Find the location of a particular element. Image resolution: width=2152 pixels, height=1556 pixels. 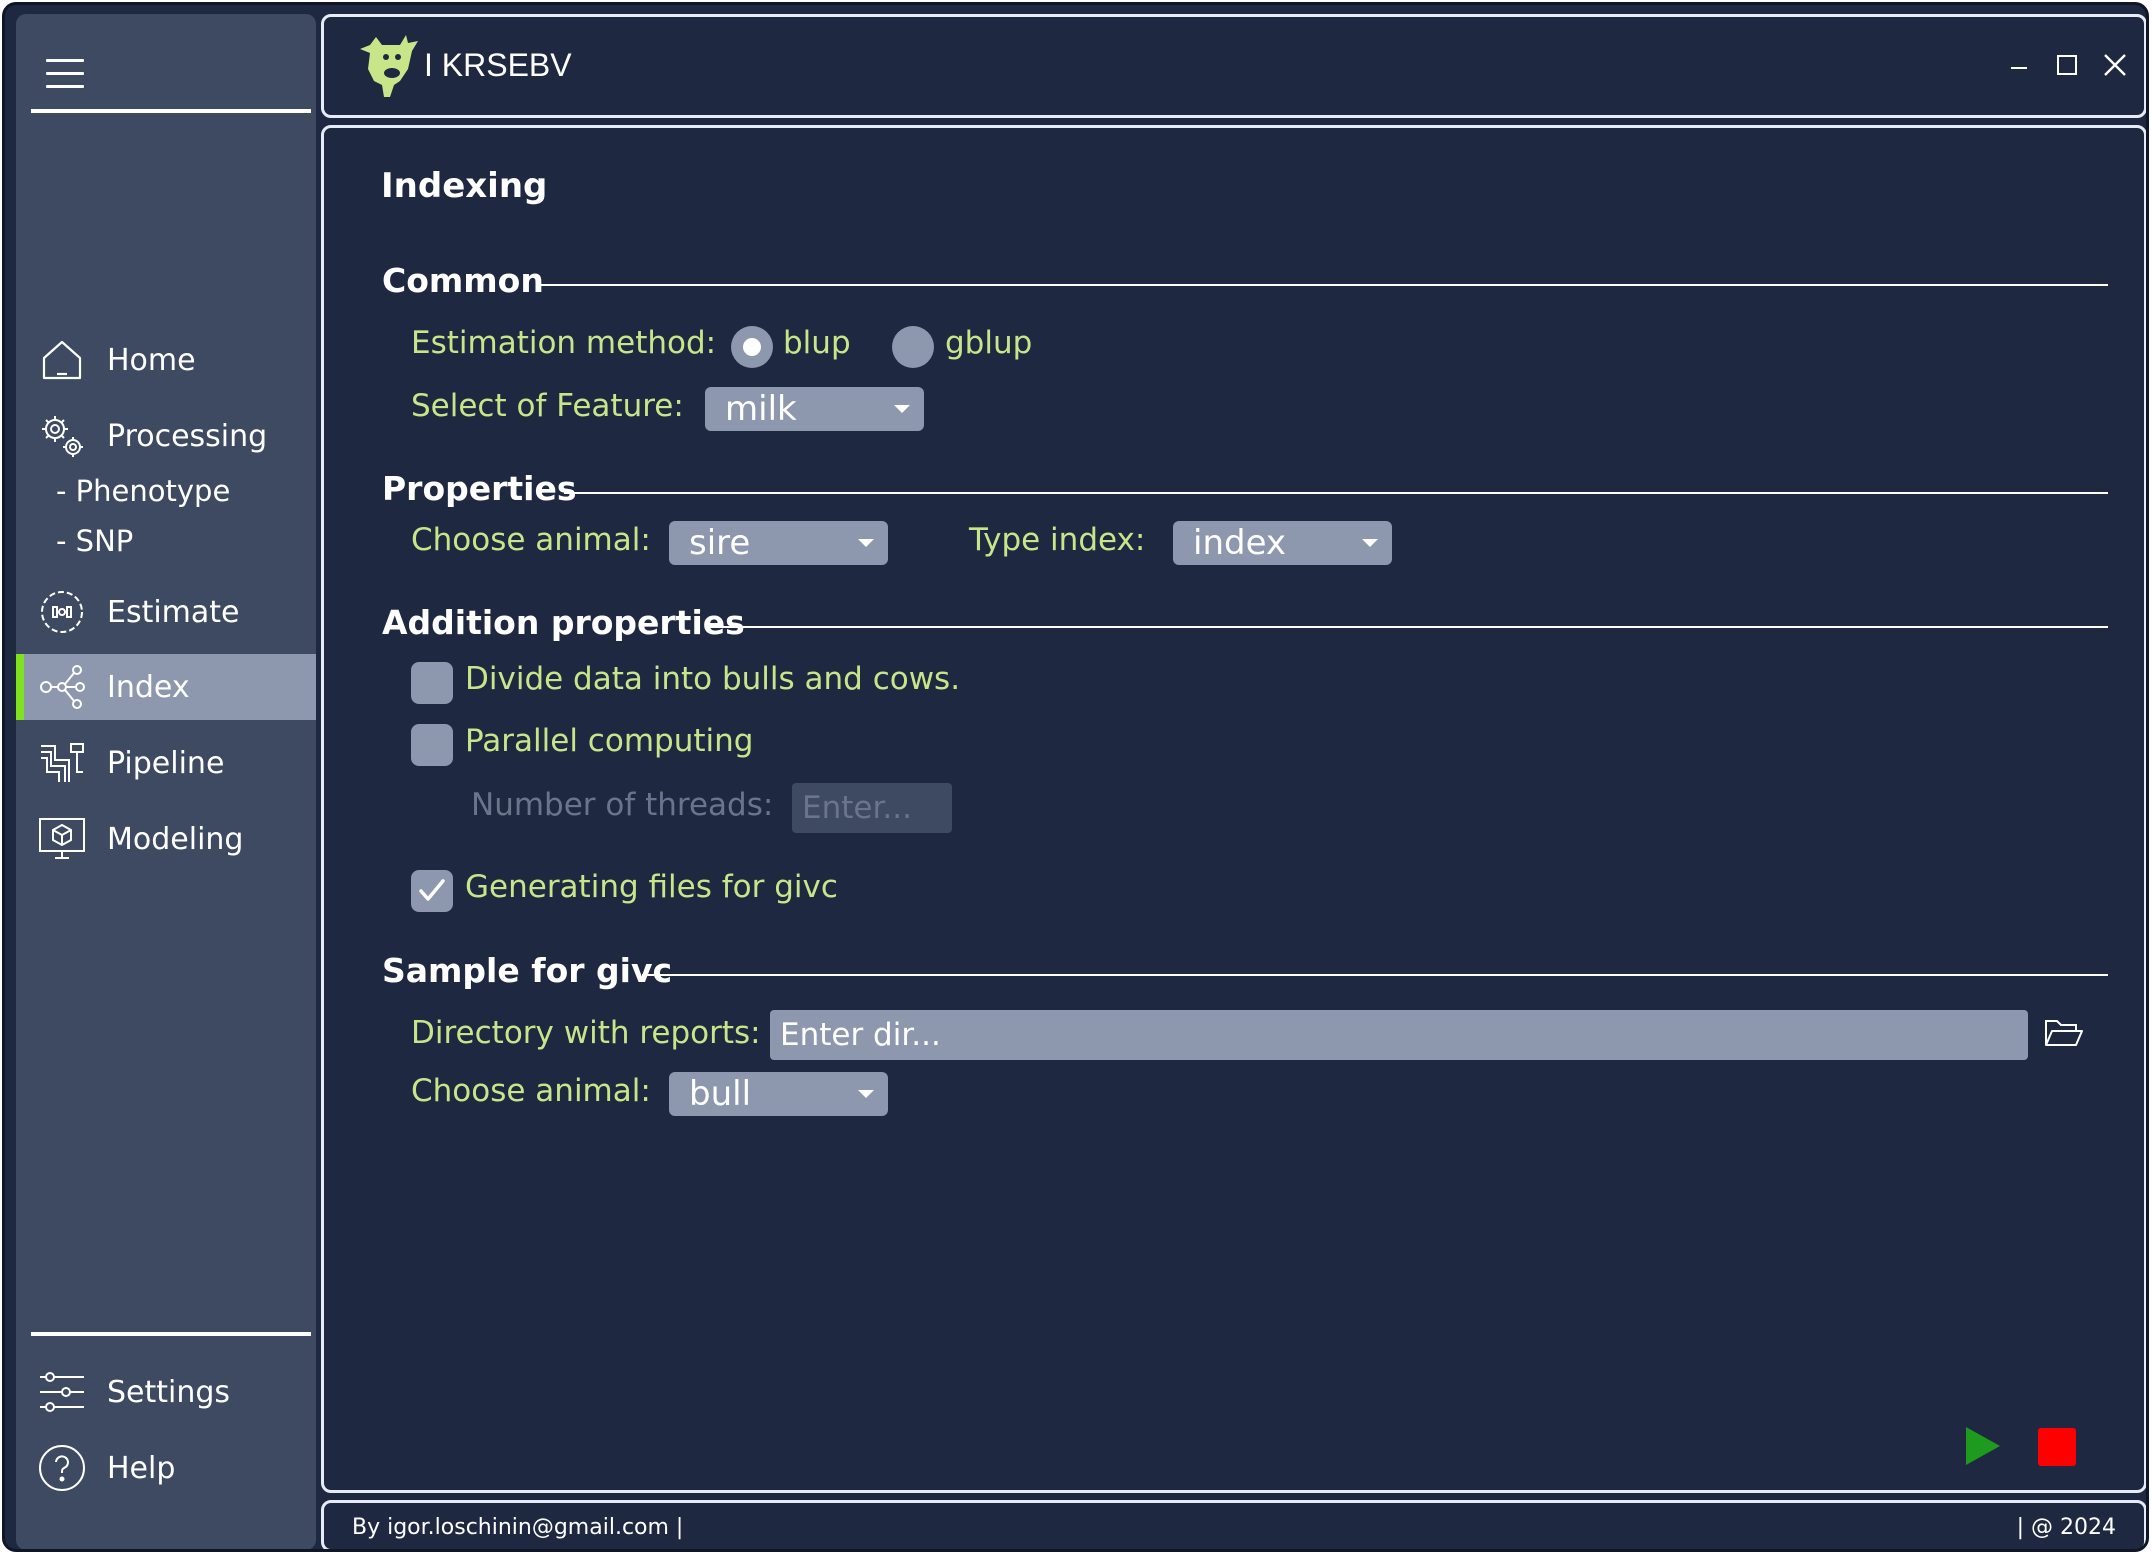

feature-label: Select of Feature: is located at coordinates (547, 406).